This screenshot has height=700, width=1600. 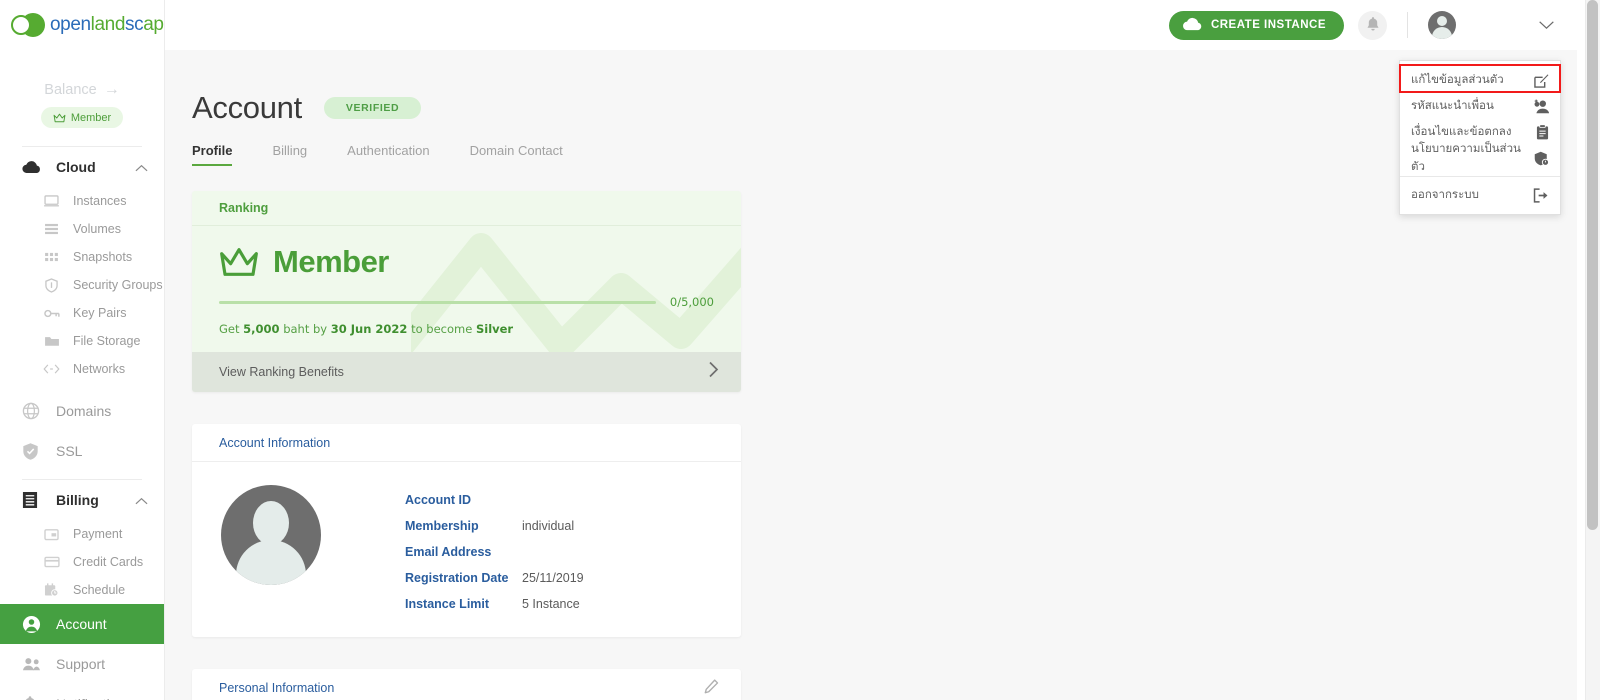 I want to click on info-label: Membership, so click(x=442, y=526).